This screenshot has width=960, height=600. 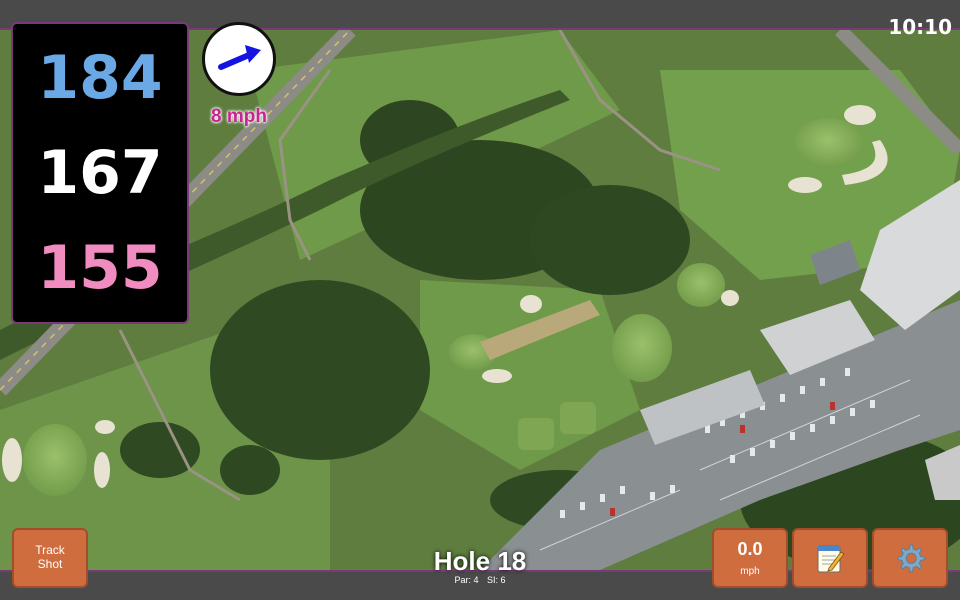 I want to click on gear-icon, so click(x=911, y=558).